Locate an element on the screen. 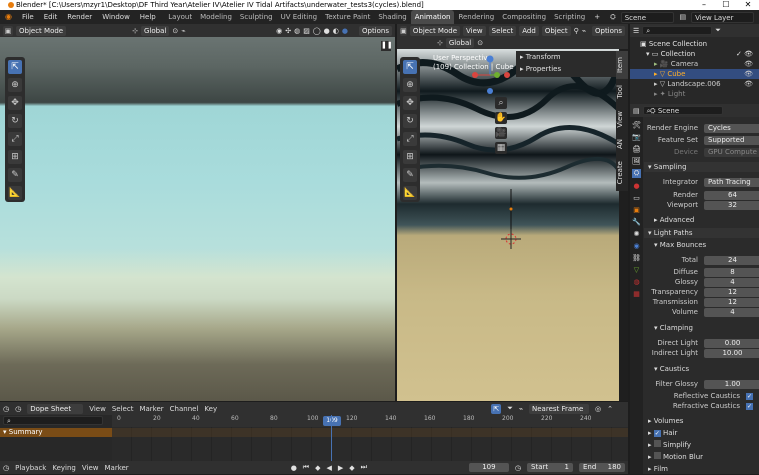 The height and width of the screenshot is (475, 759). view-menu: View is located at coordinates (474, 30).